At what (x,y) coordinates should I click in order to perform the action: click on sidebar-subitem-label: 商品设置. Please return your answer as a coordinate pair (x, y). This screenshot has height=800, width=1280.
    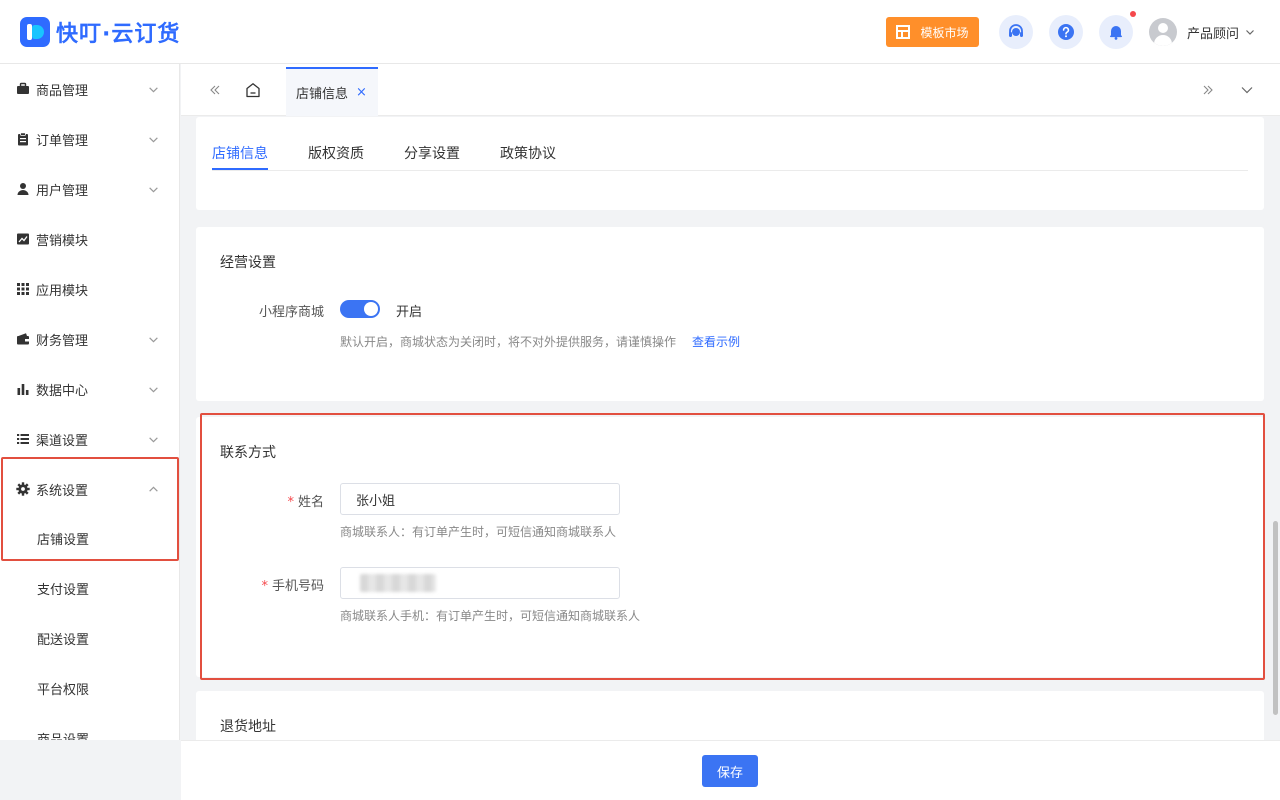
    Looking at the image, I should click on (63, 736).